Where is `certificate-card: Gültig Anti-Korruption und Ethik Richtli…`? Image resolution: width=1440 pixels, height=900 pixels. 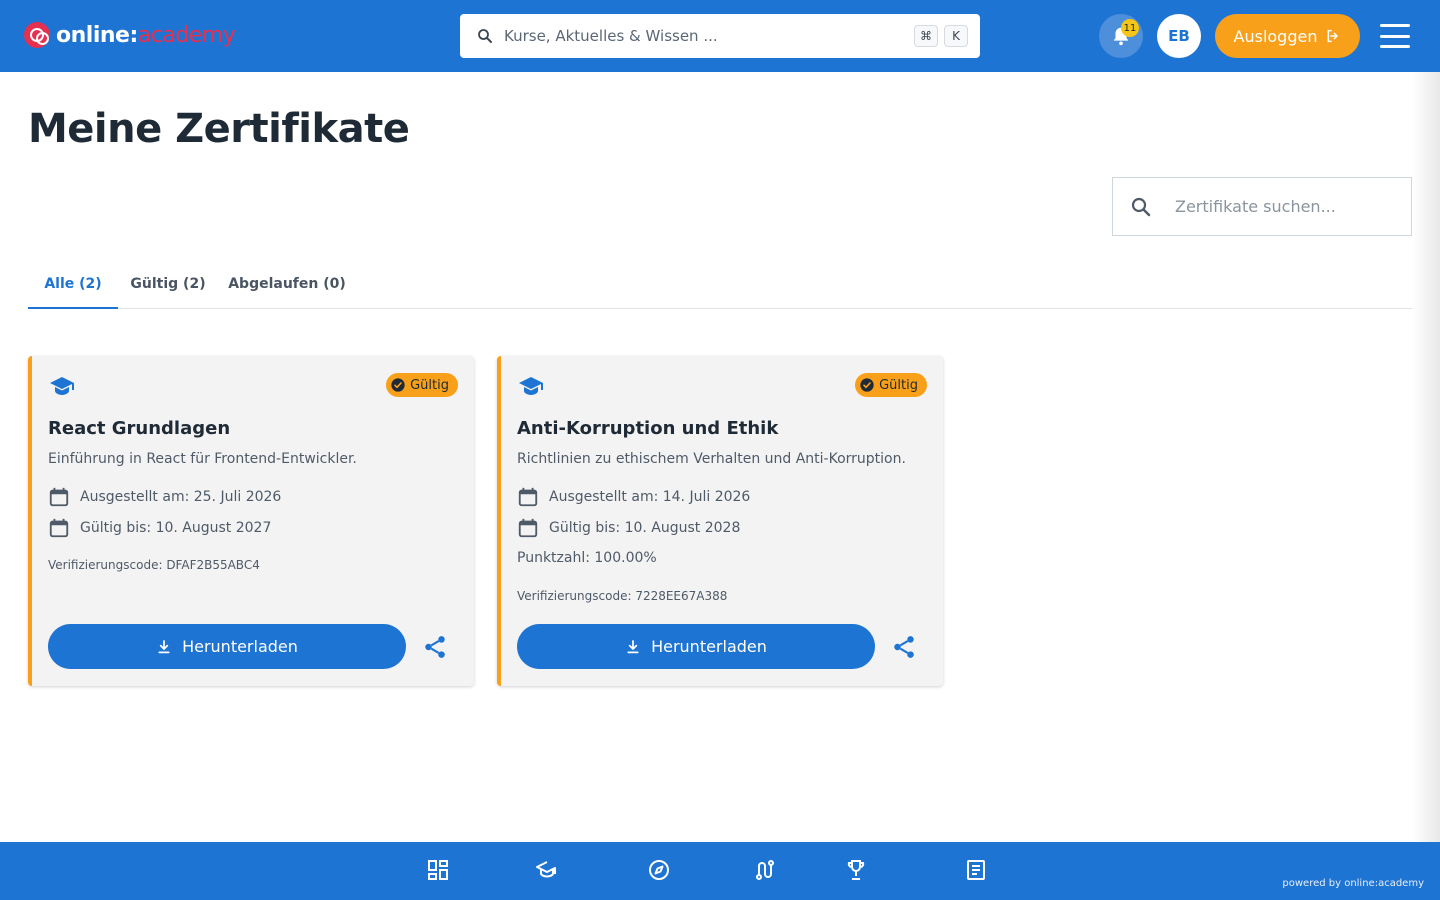
certificate-card: Gültig Anti-Korruption und Ethik Richtli… is located at coordinates (720, 521).